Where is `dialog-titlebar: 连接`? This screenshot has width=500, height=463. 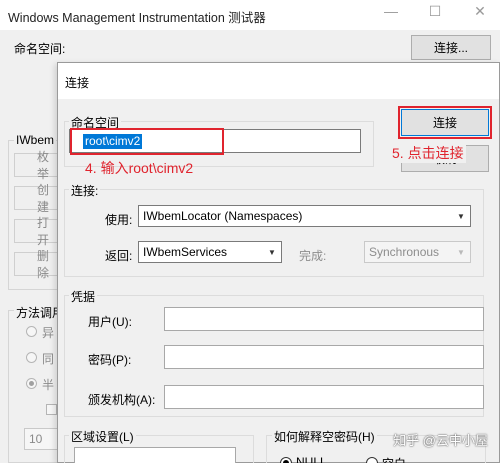
dialog-titlebar: 连接 is located at coordinates (278, 81).